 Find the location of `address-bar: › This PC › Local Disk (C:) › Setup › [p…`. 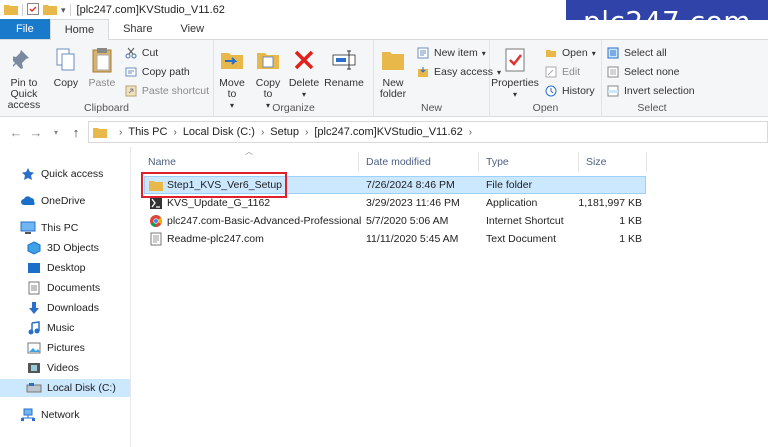

address-bar: › This PC › Local Disk (C:) › Setup › [p… is located at coordinates (428, 132).